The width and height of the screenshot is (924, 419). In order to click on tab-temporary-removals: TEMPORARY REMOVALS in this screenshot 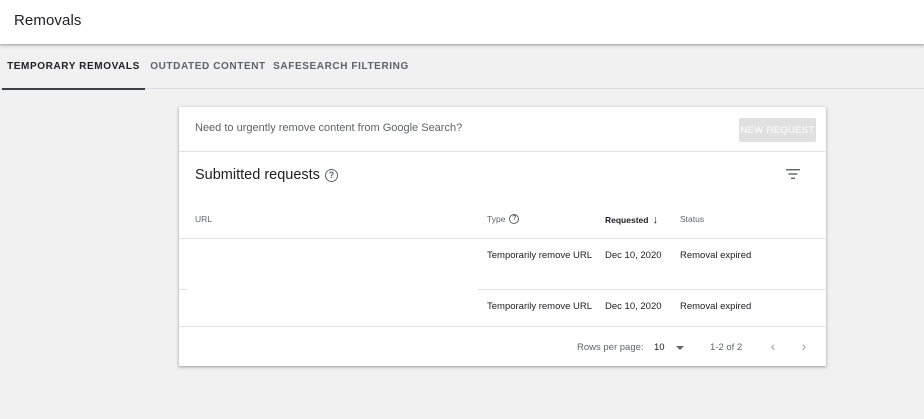, I will do `click(73, 67)`.